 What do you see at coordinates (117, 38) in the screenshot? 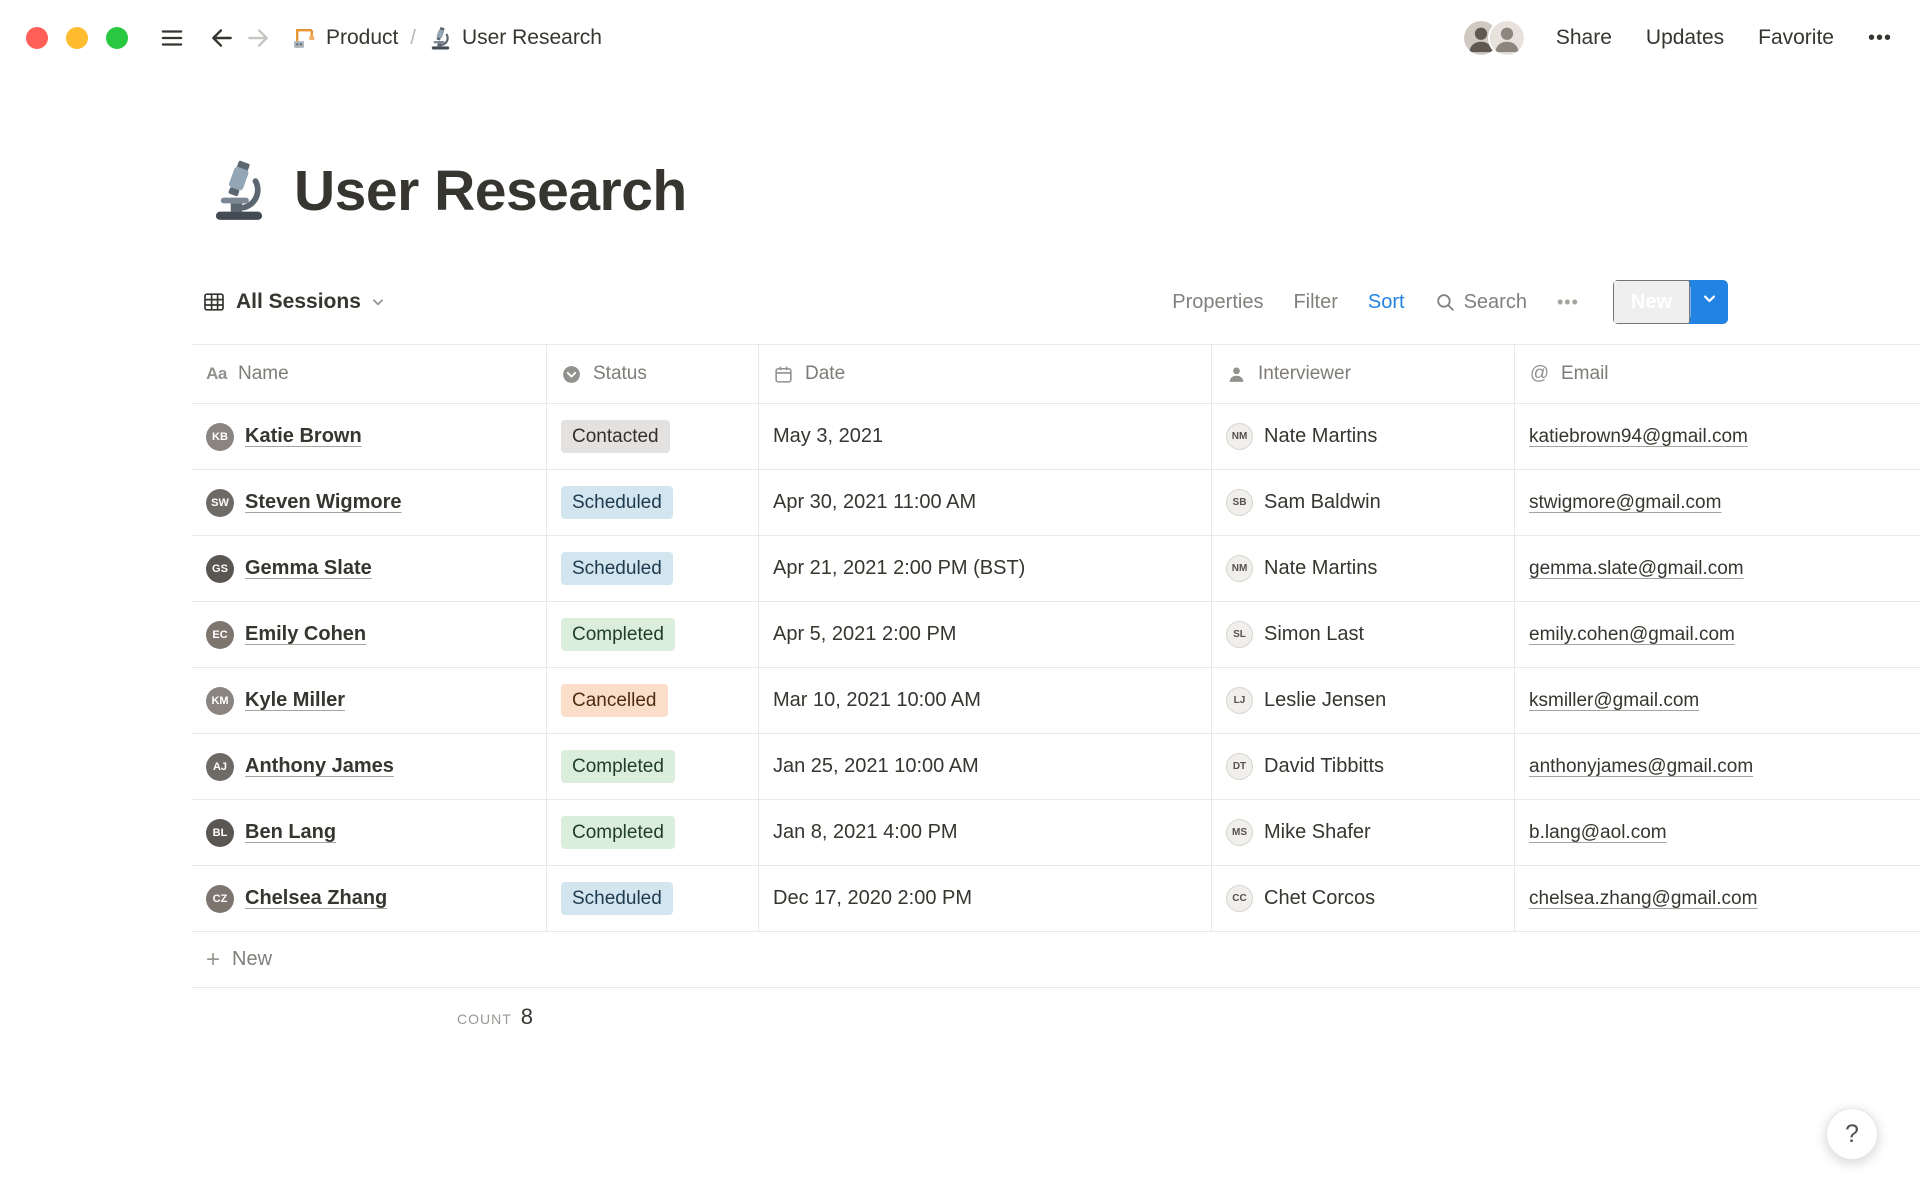
I see `zoom-window-button` at bounding box center [117, 38].